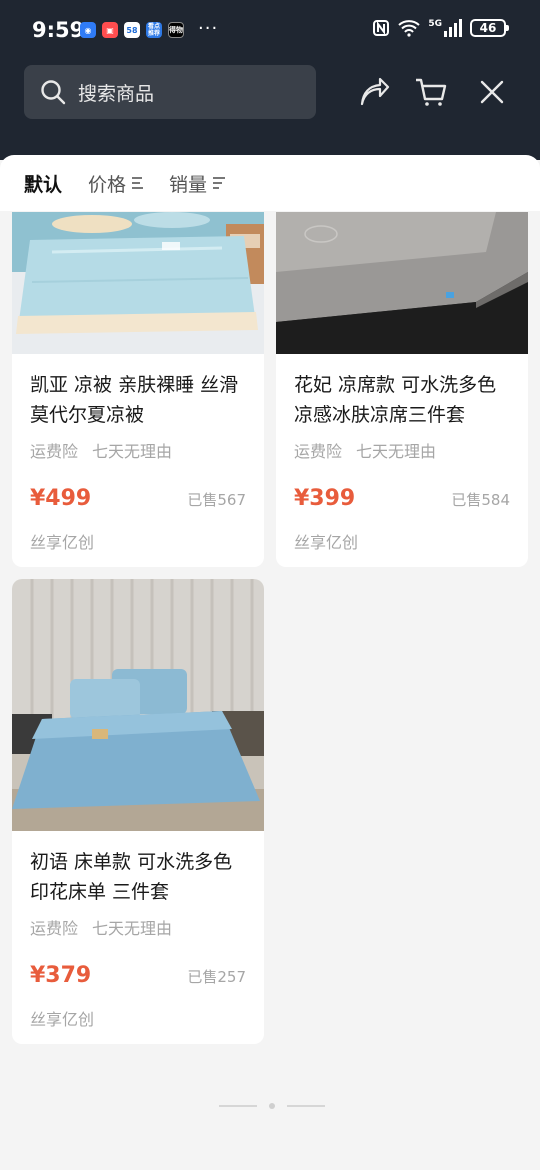  I want to click on page-indicator, so click(272, 1106).